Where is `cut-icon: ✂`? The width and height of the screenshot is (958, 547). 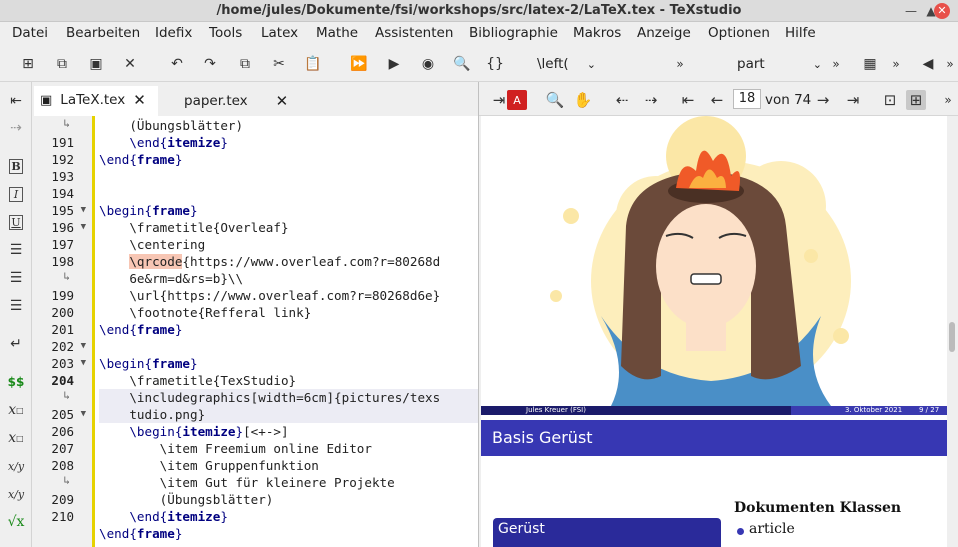 cut-icon: ✂ is located at coordinates (279, 64).